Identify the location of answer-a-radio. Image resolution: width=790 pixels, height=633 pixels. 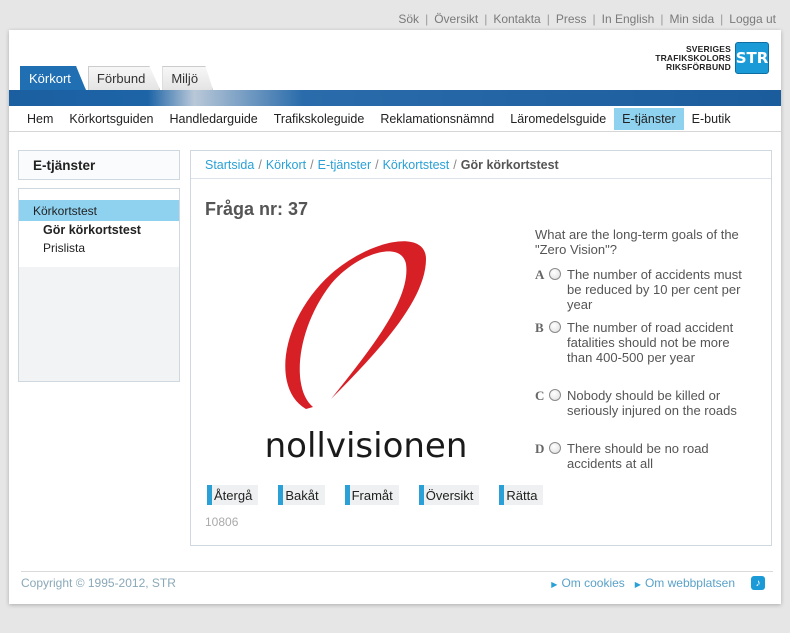
(555, 274).